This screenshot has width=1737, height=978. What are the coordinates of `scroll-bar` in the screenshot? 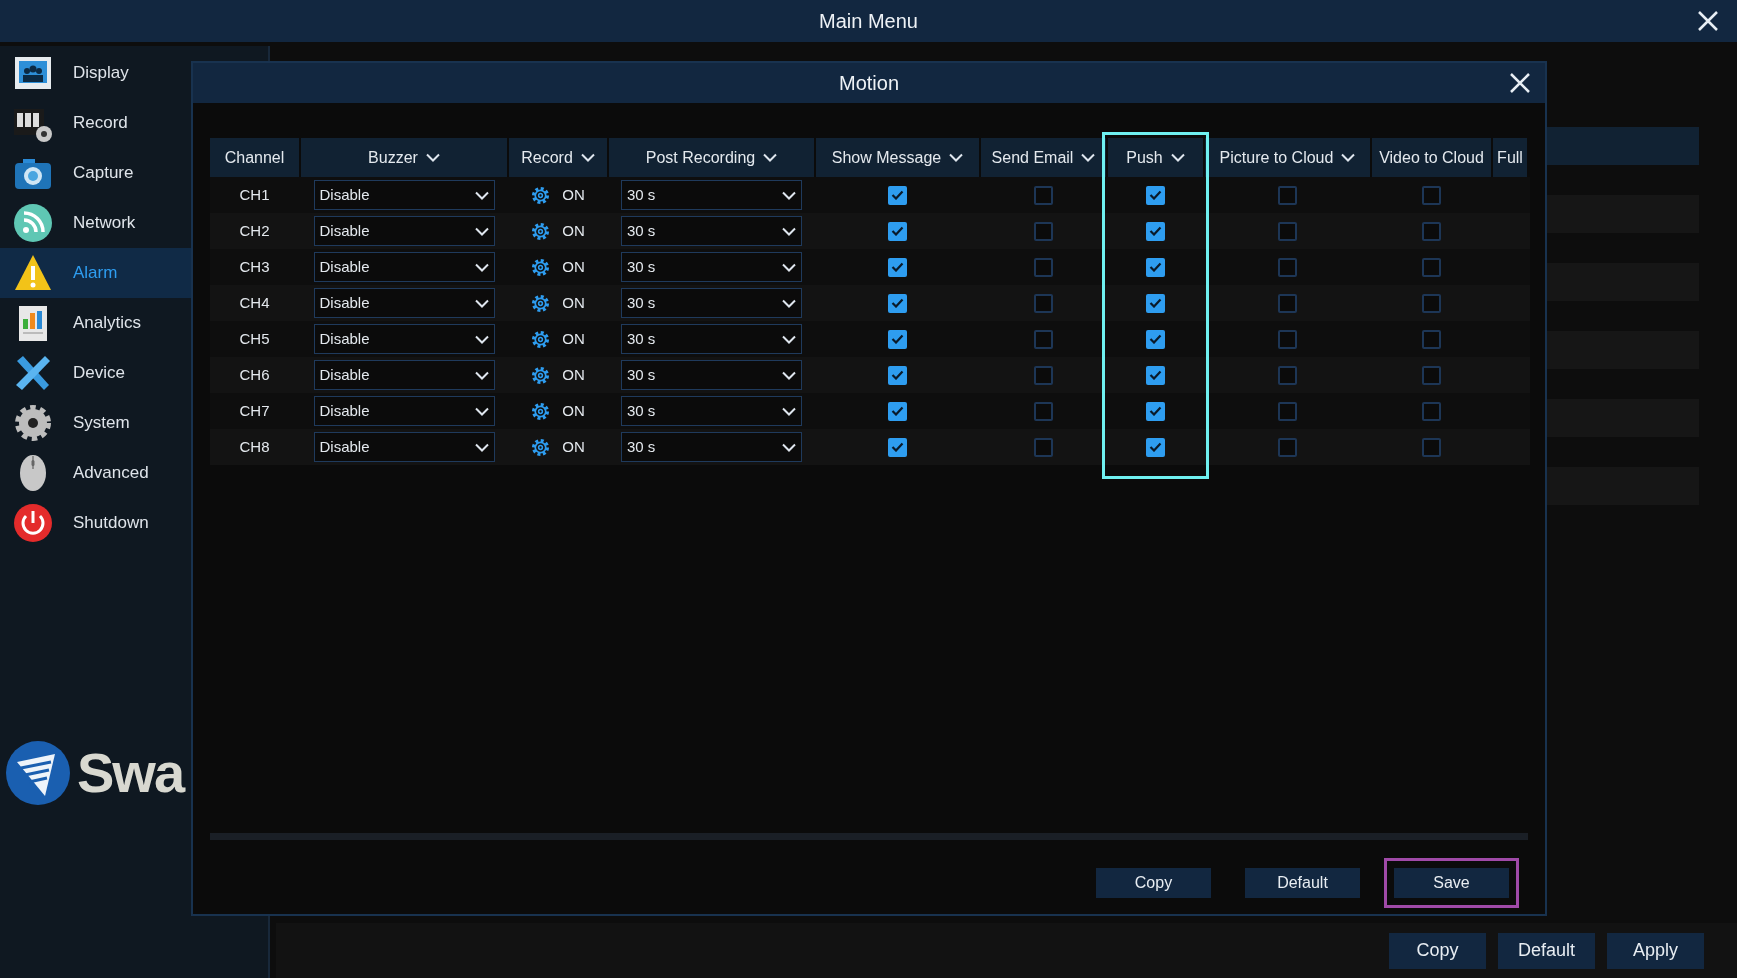 It's located at (869, 836).